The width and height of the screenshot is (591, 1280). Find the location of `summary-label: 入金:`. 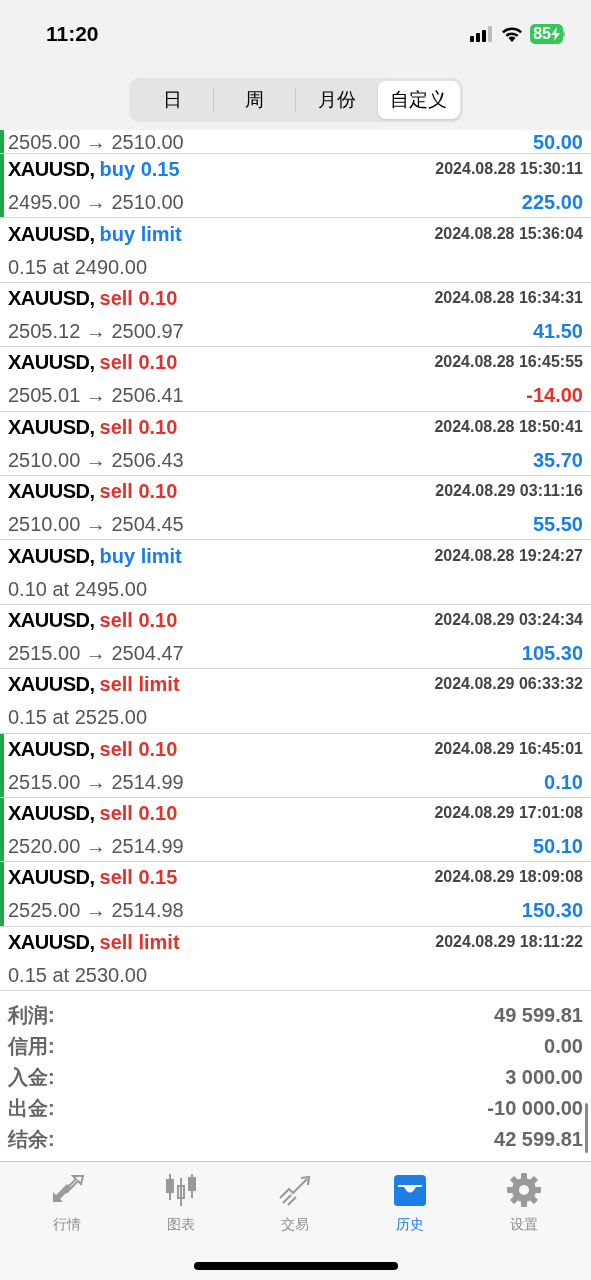

summary-label: 入金: is located at coordinates (31, 1077).